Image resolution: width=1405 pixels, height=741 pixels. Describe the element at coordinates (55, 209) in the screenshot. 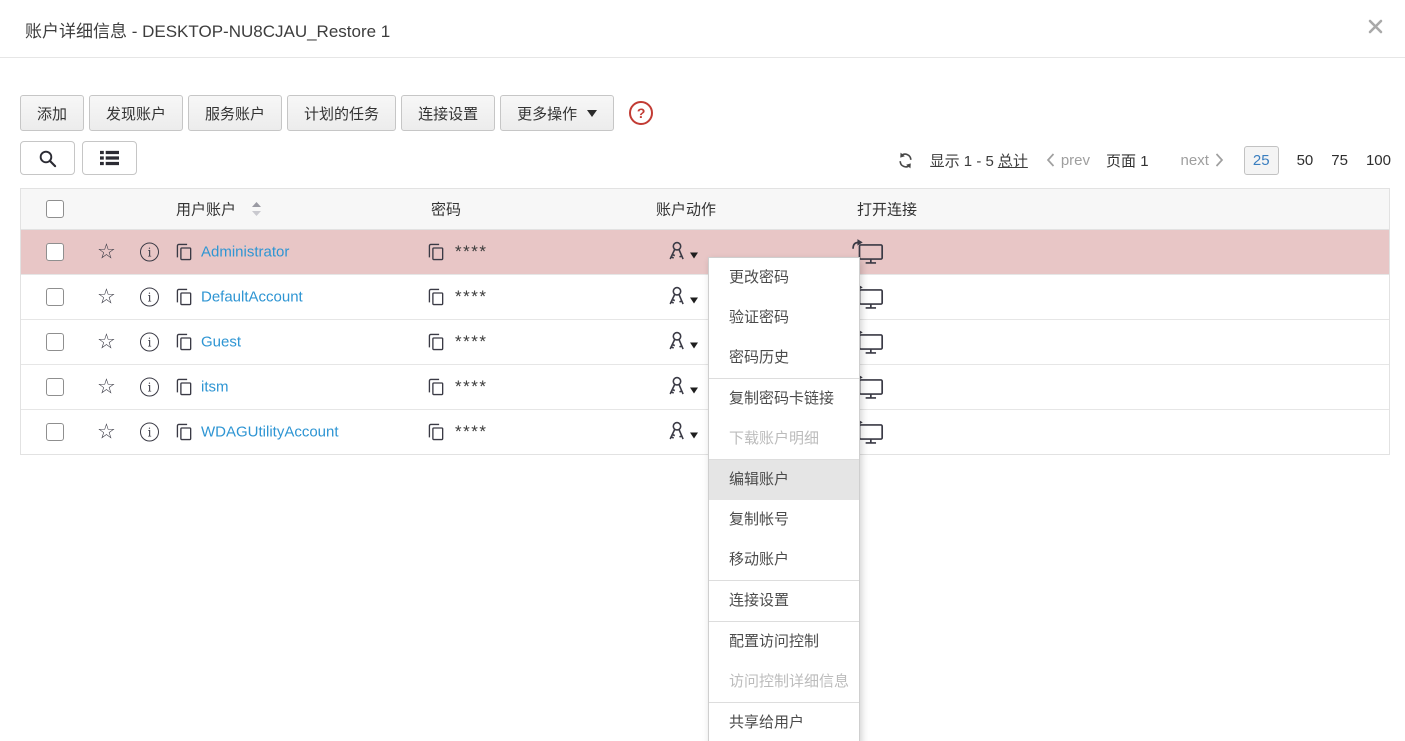

I see `select-all-checkbox` at that location.